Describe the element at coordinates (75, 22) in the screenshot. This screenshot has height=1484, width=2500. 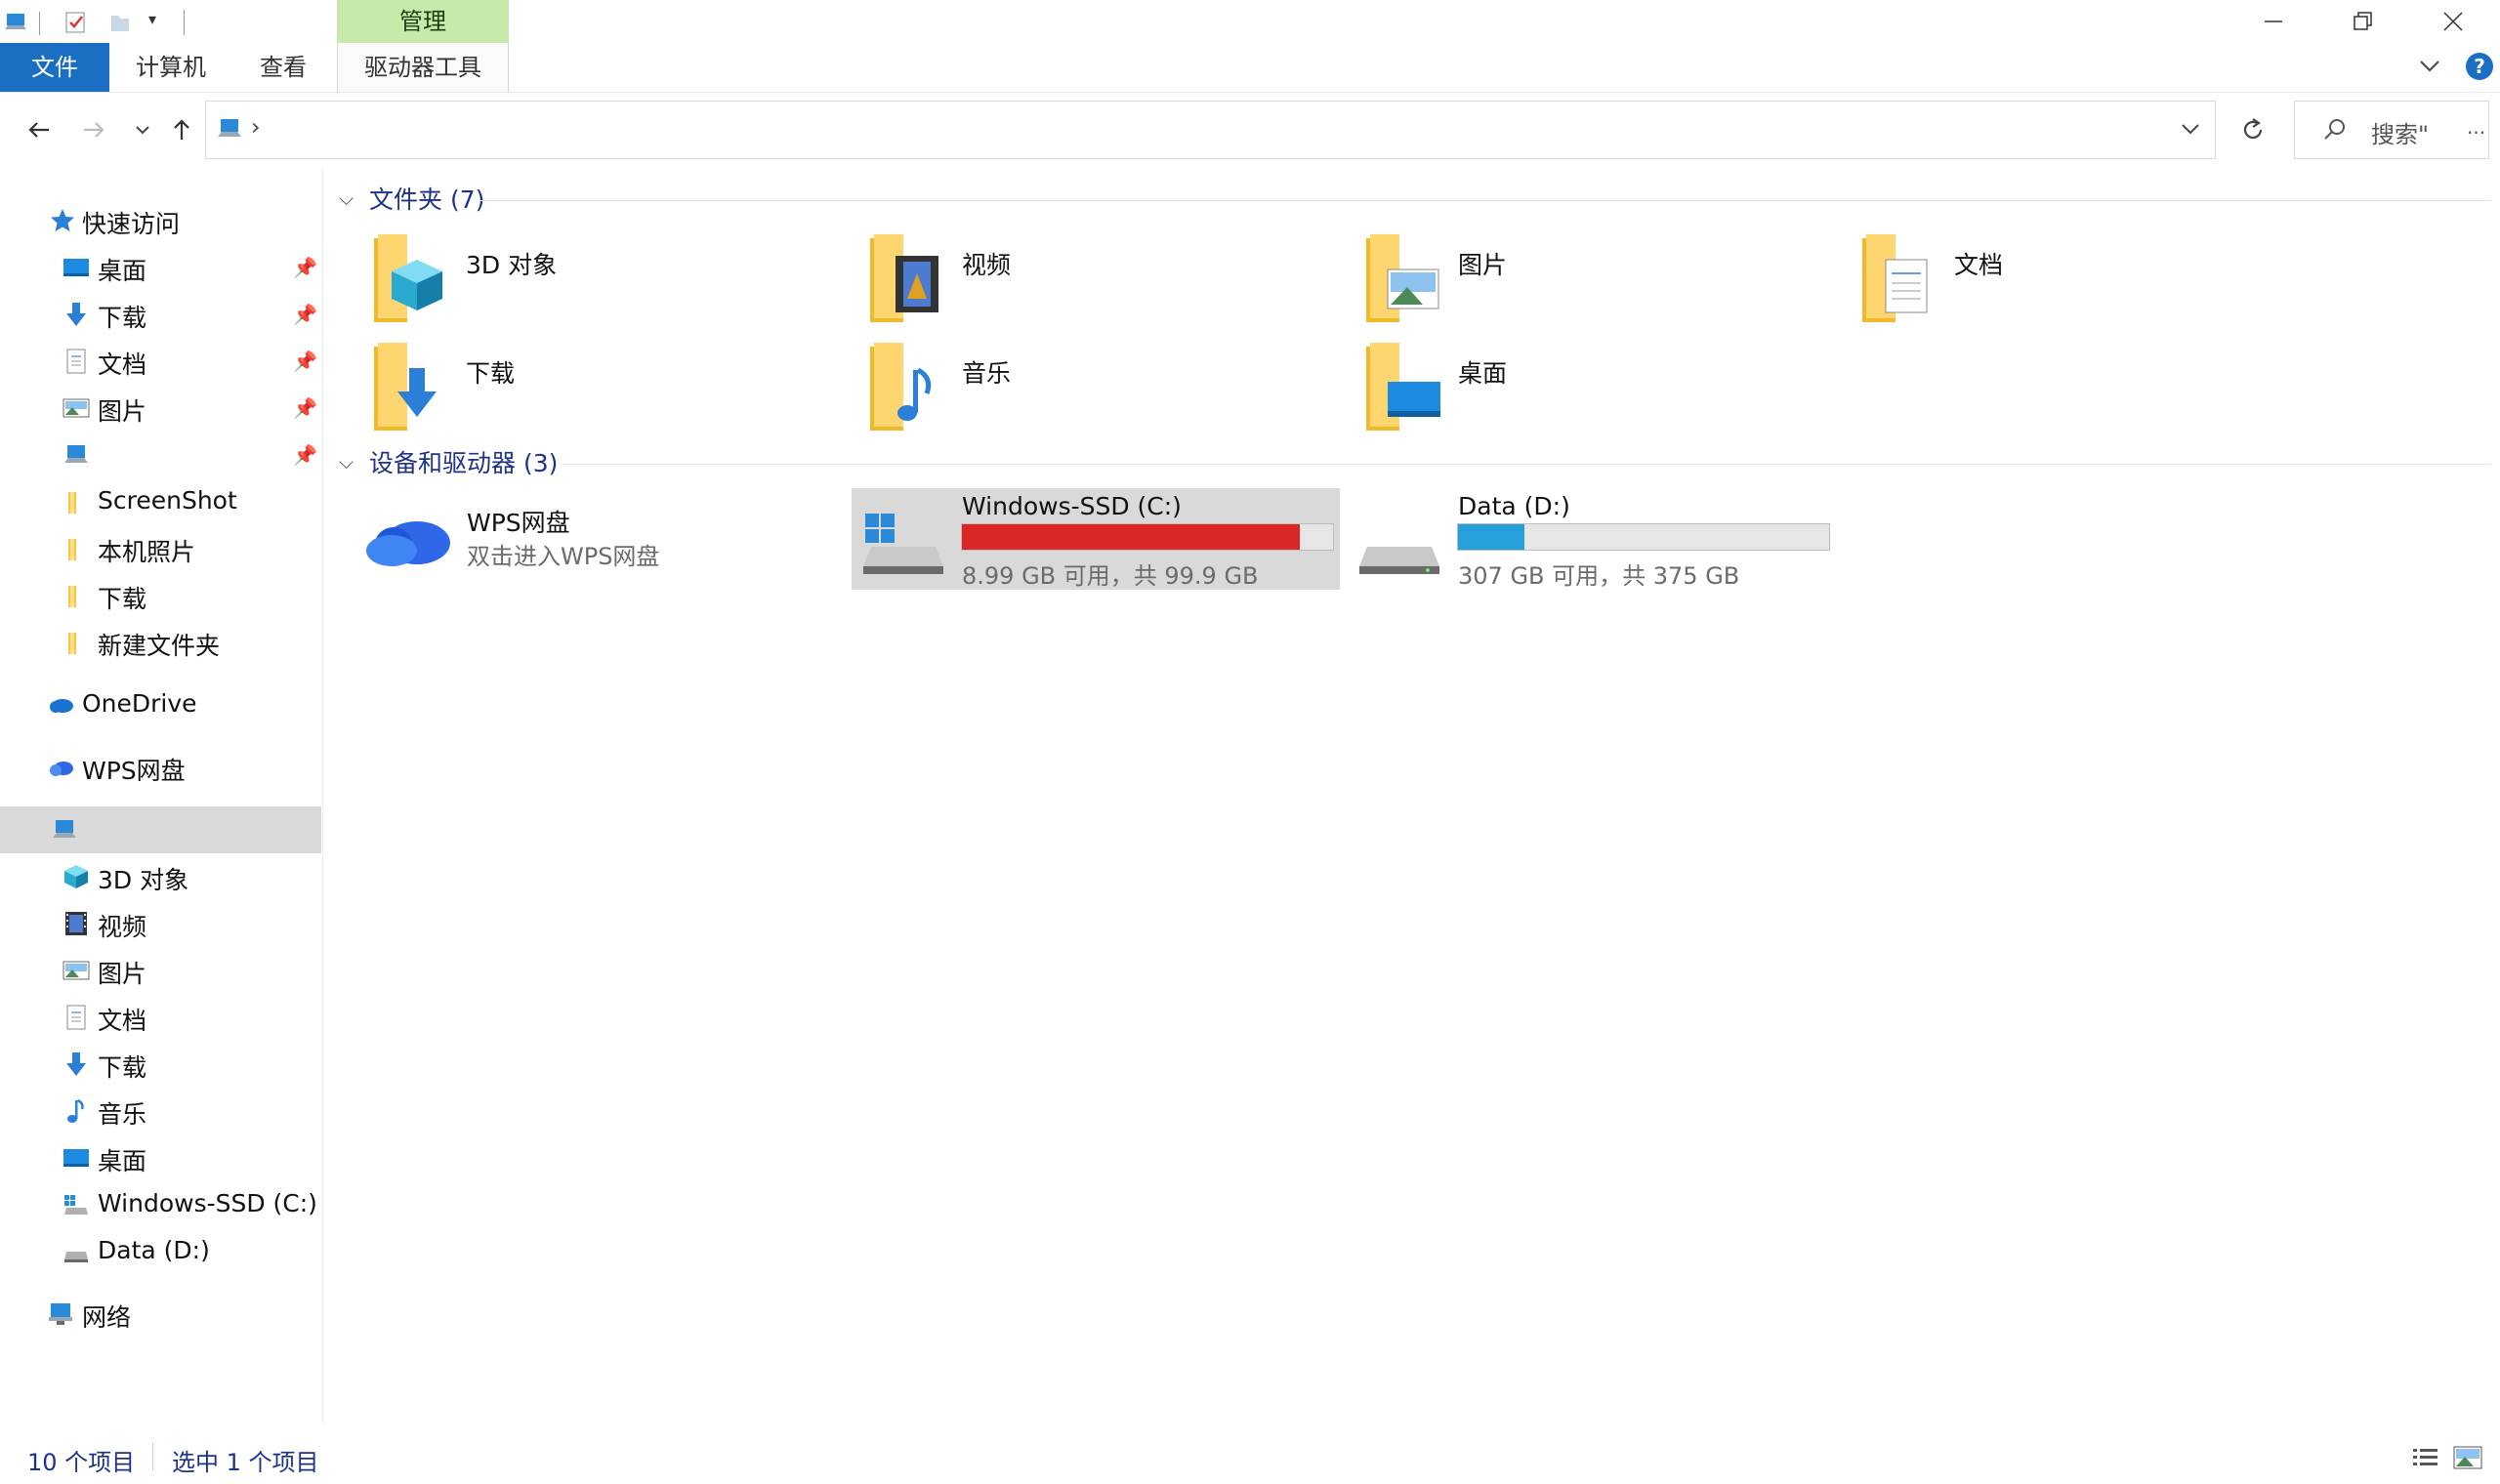
I see `properties-icon` at that location.